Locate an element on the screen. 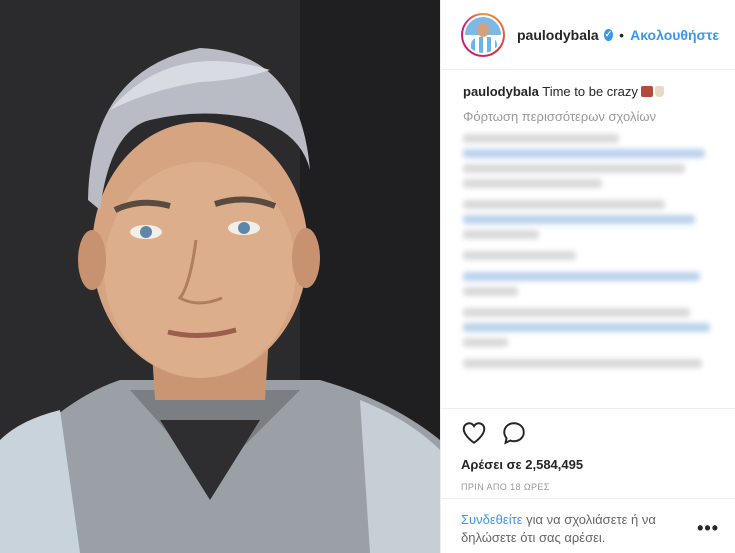 The image size is (735, 553). login-link: Συνδεθείτε is located at coordinates (492, 519).